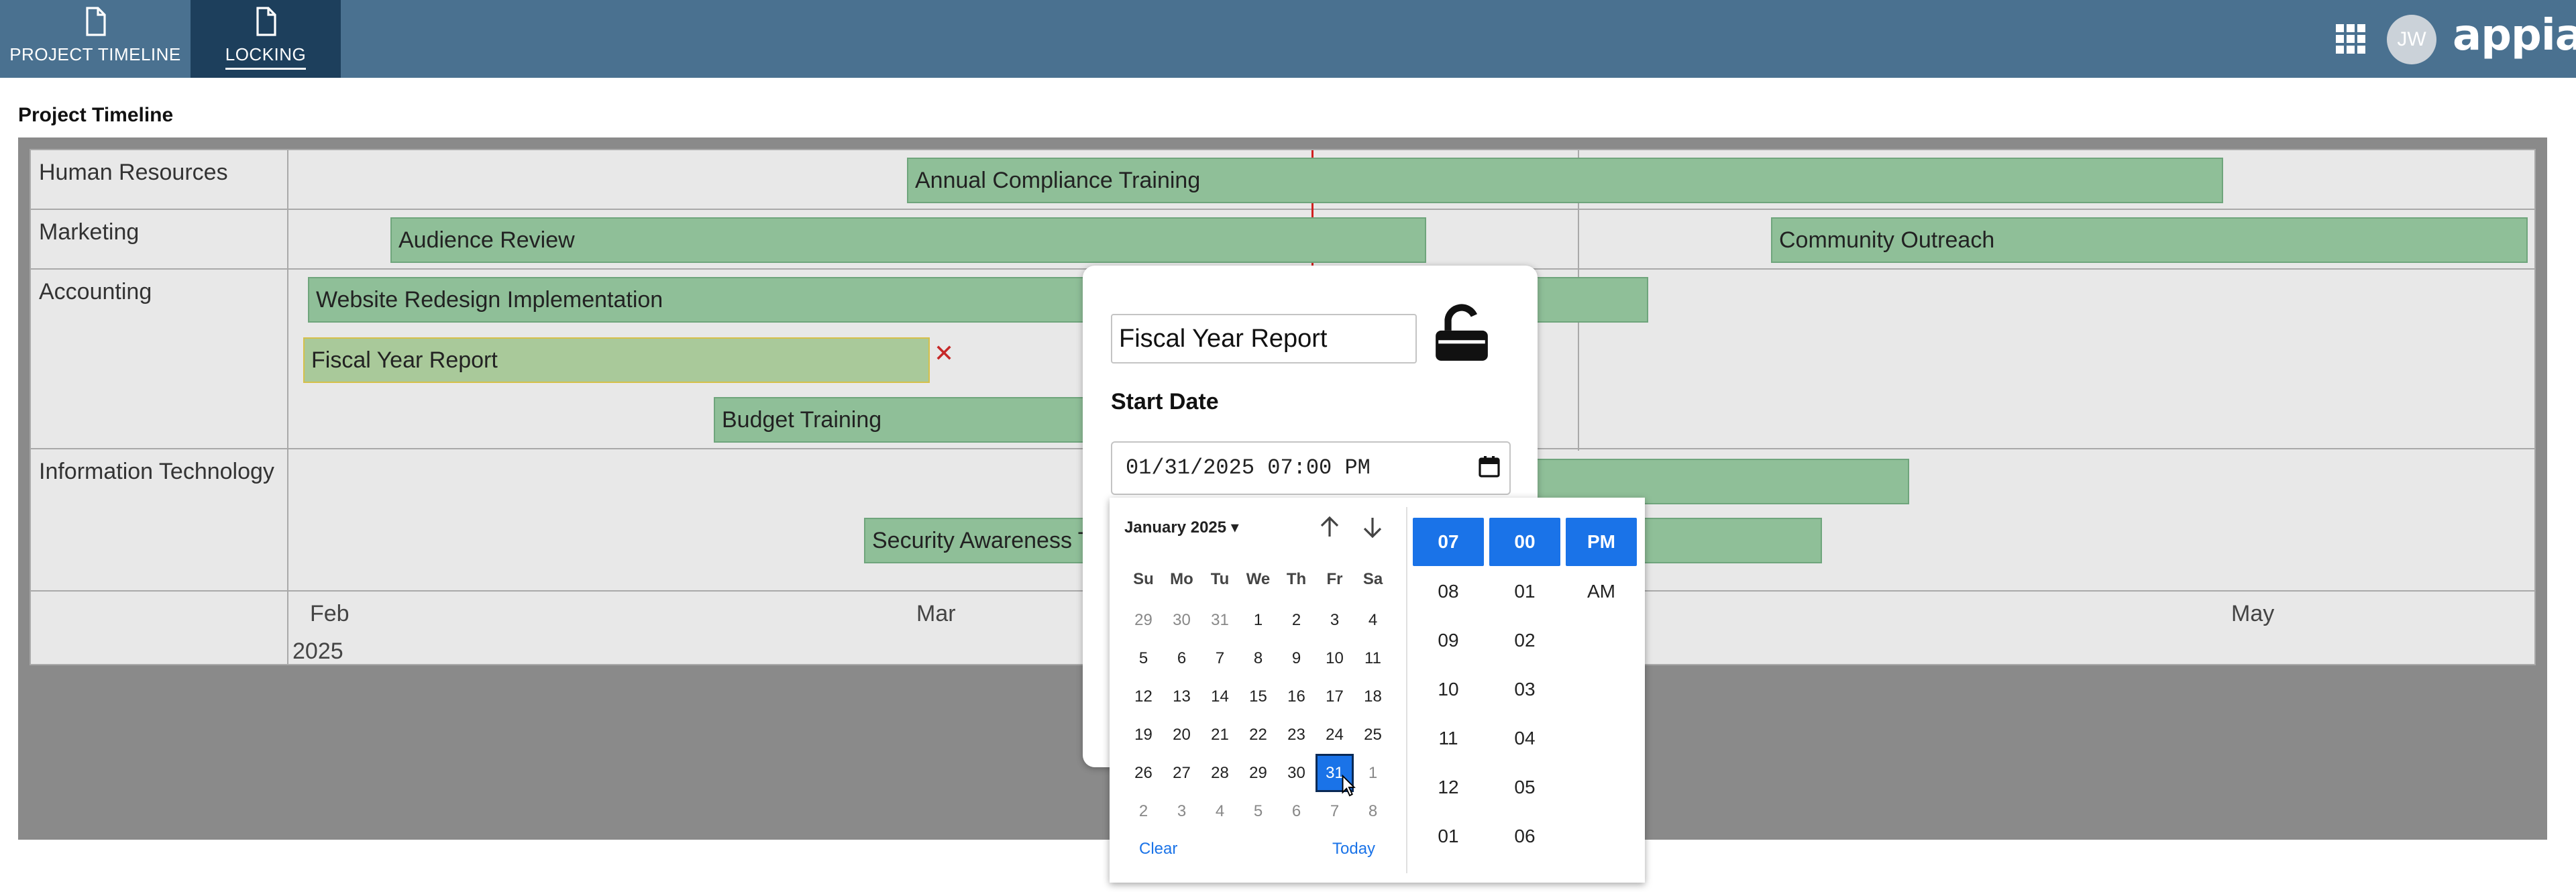  I want to click on calendar-day: 12, so click(1143, 696).